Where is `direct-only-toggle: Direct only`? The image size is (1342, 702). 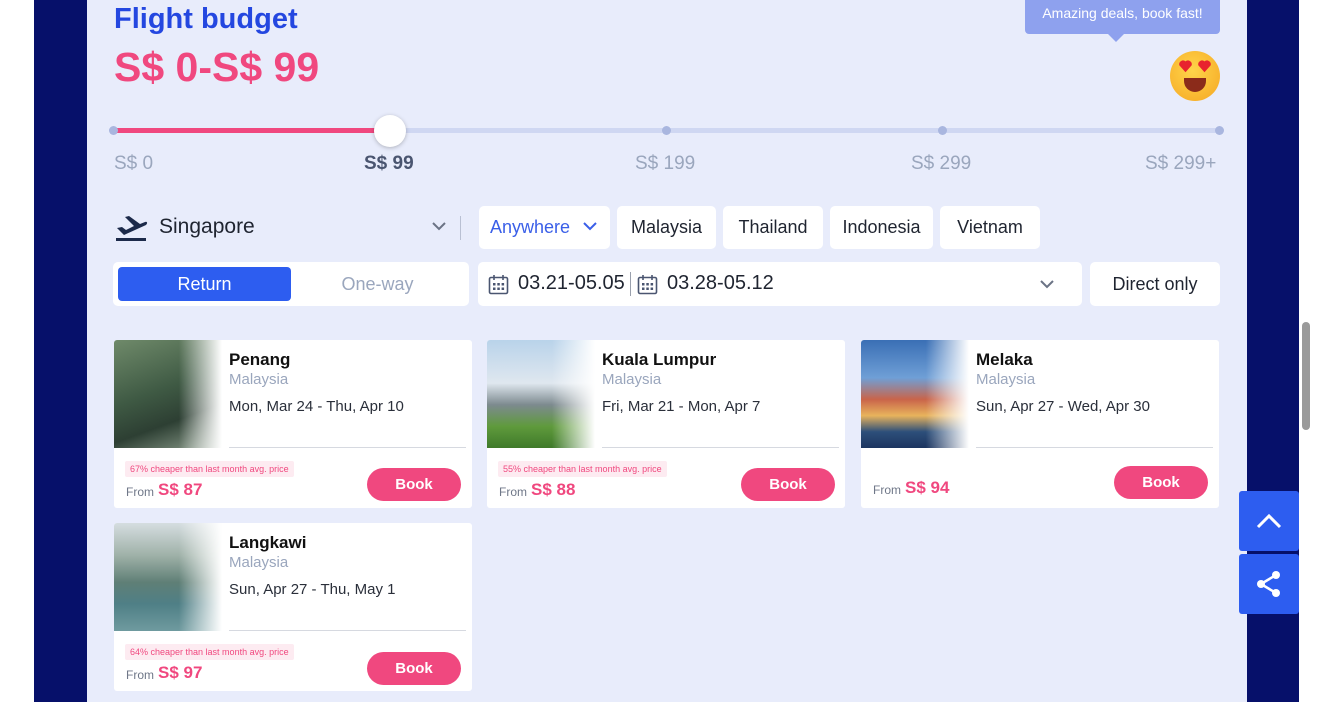 direct-only-toggle: Direct only is located at coordinates (1155, 284).